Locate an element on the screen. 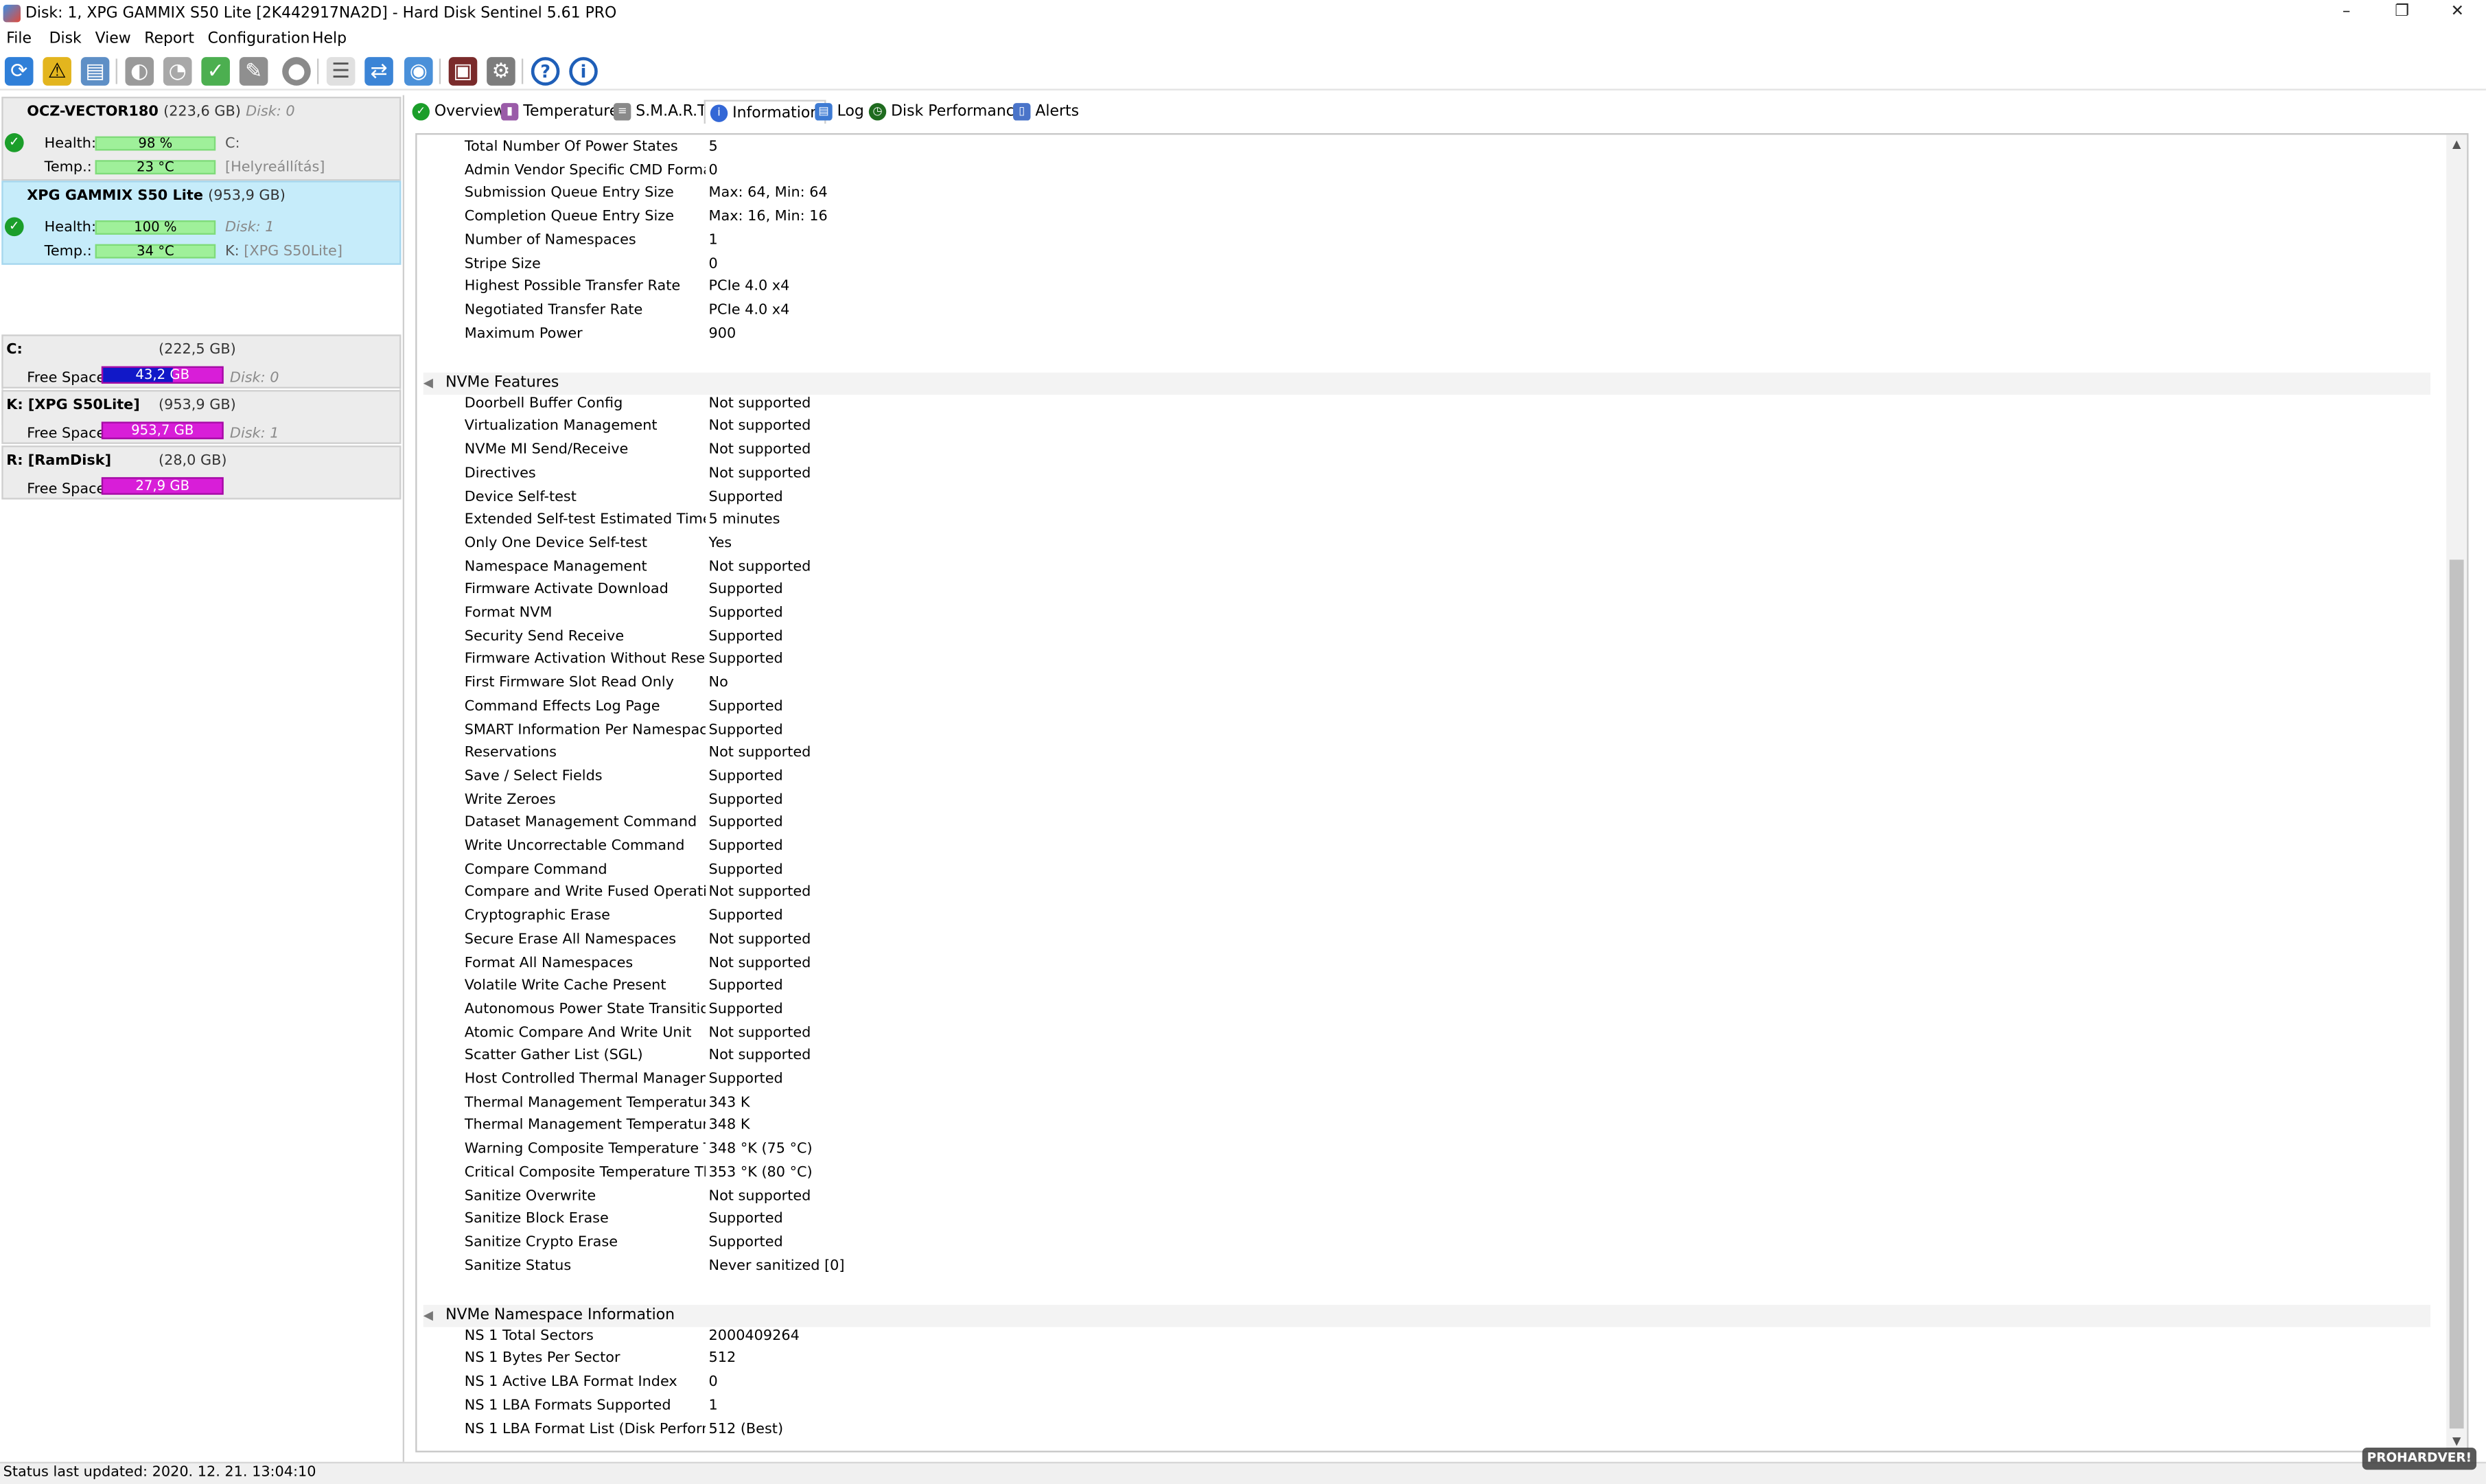 This screenshot has width=2486, height=1484. info-key: Doorbell Buffer Config is located at coordinates (543, 403).